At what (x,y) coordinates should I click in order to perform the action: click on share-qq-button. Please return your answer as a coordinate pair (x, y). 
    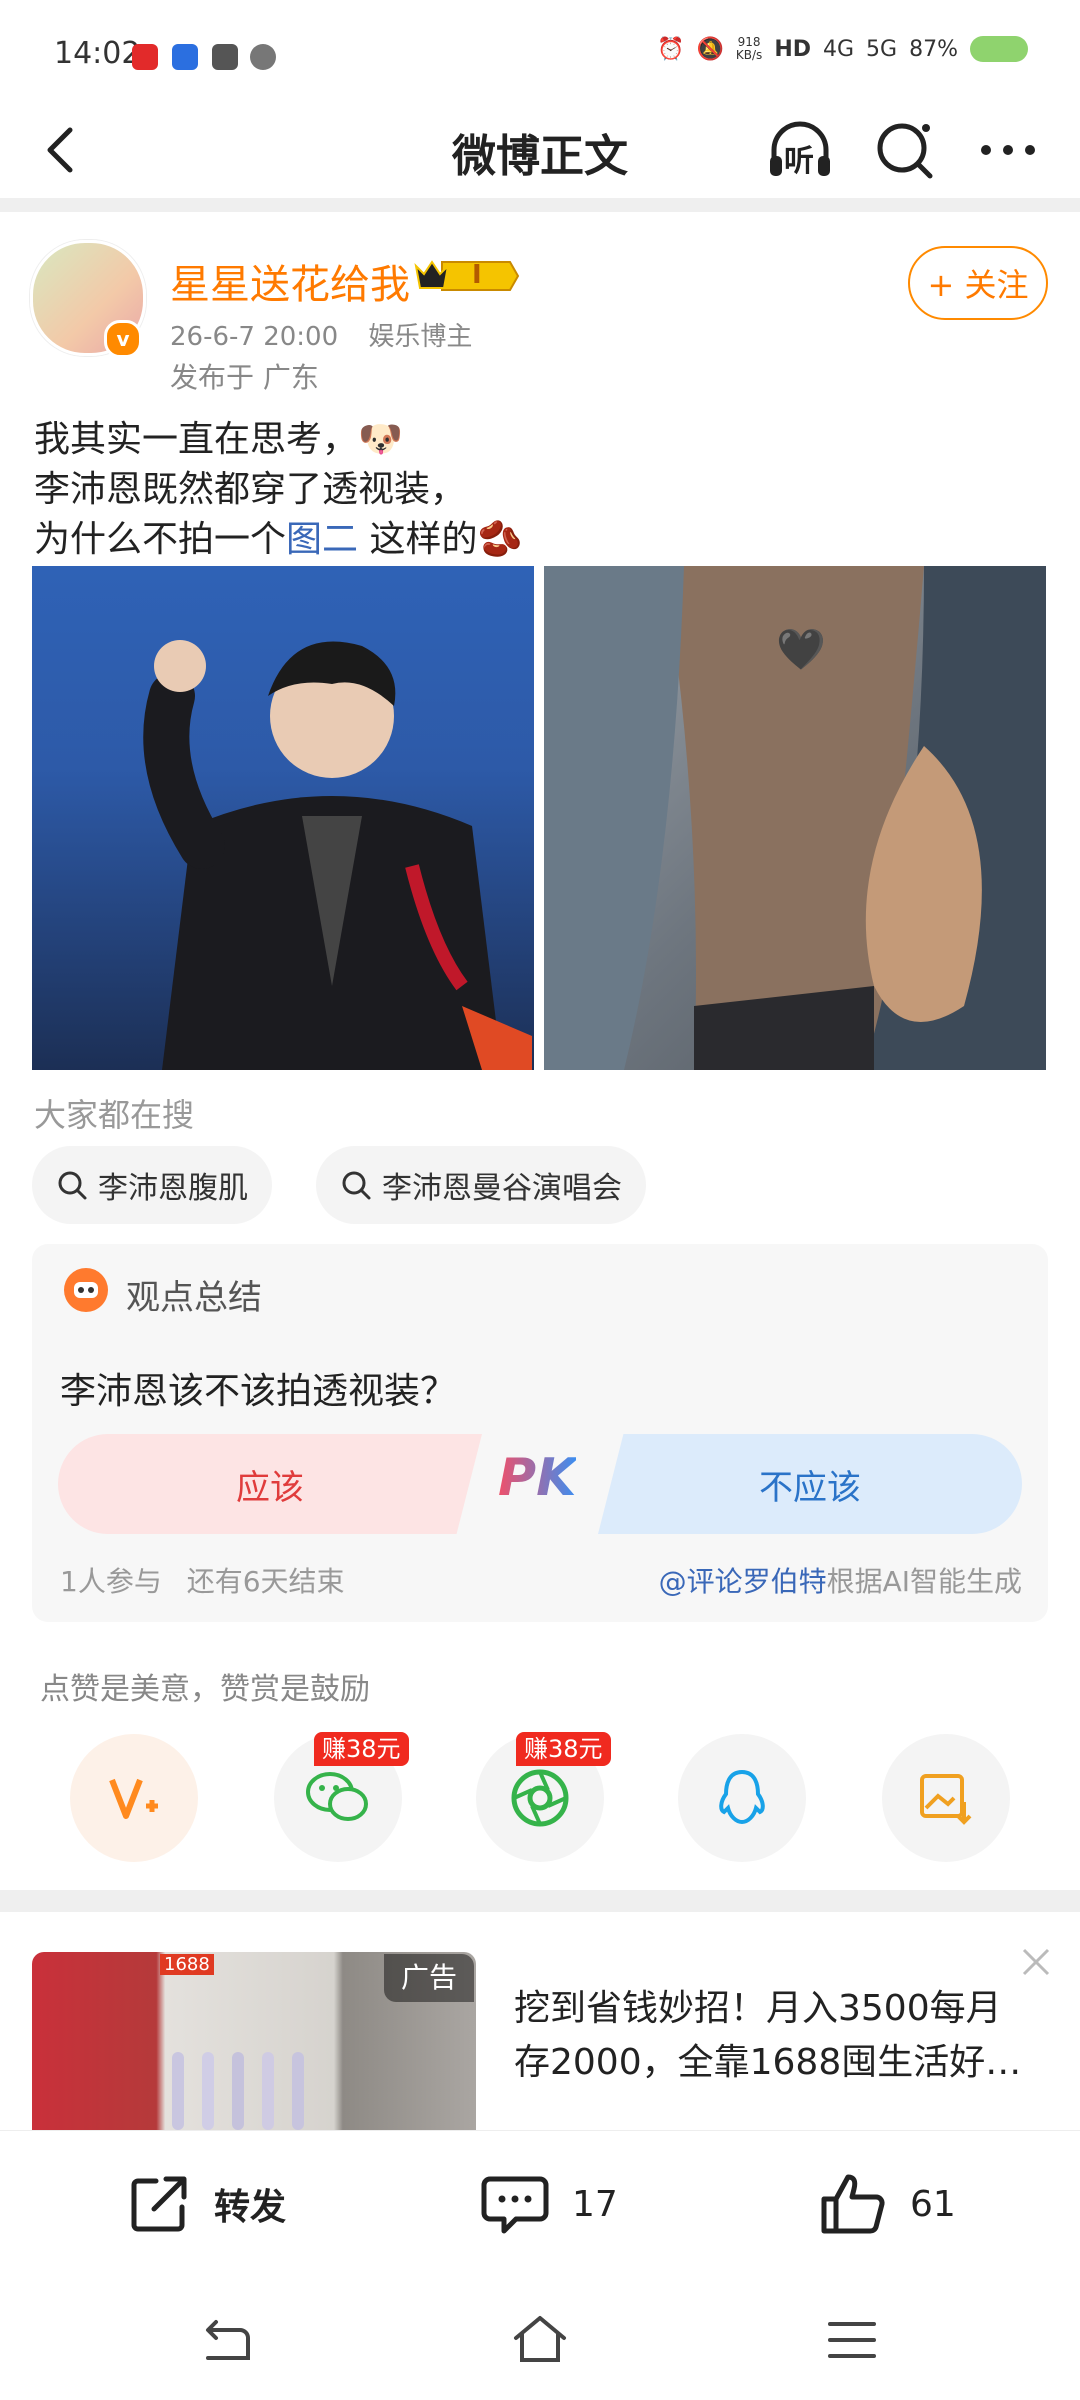
    Looking at the image, I should click on (742, 1798).